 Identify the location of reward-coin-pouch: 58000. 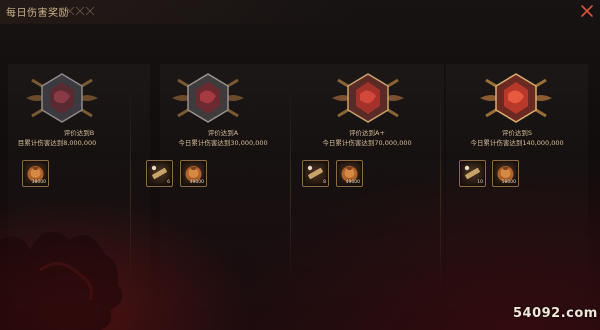
(505, 173).